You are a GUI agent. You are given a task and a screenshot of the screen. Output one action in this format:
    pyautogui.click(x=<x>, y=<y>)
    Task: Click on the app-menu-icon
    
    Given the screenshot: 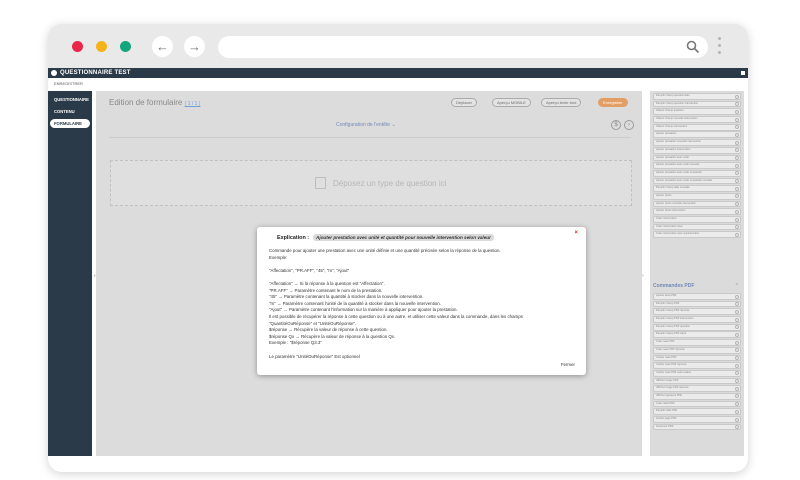 What is the action you would take?
    pyautogui.click(x=743, y=73)
    